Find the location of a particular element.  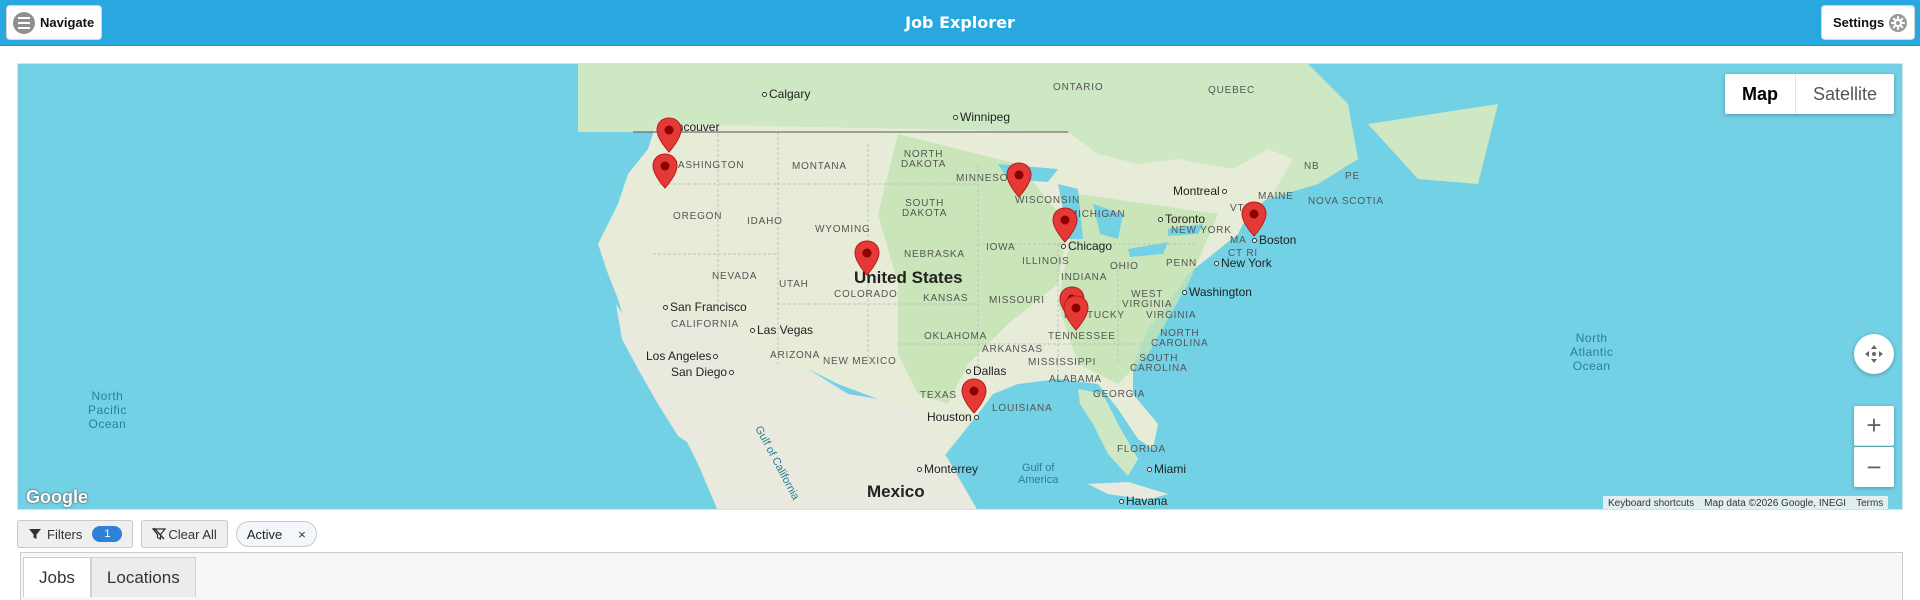

app-header: Job Explorer Navigate Settings is located at coordinates (960, 23).